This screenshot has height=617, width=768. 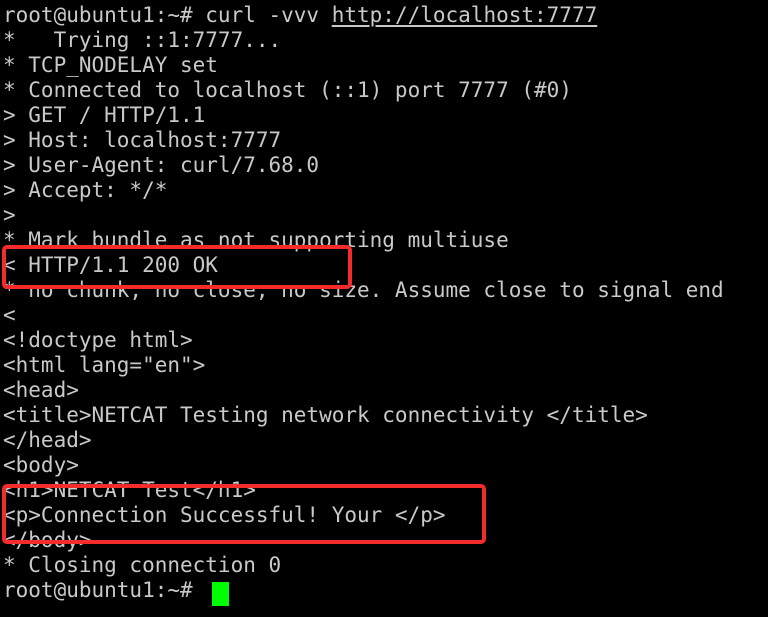 I want to click on terminal-line-request-user-agent: > User-Agent: curl/7.68.0, so click(x=161, y=165).